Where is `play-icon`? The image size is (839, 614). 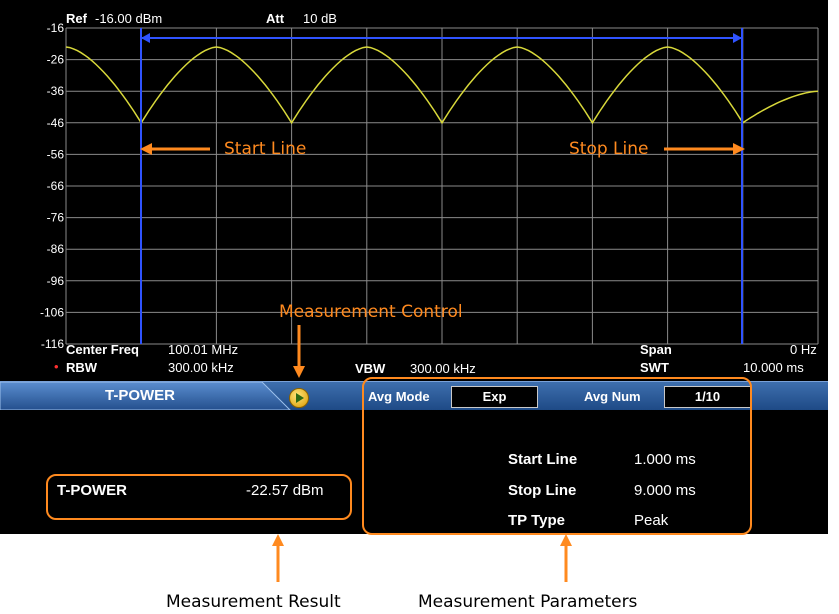 play-icon is located at coordinates (300, 398).